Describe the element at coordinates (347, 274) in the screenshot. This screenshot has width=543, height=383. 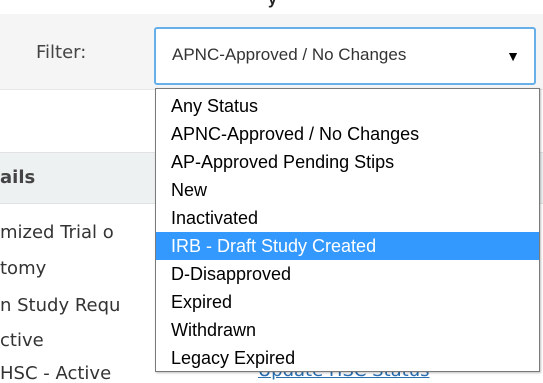
I see `status-option-disapproved: D-Disapproved` at that location.